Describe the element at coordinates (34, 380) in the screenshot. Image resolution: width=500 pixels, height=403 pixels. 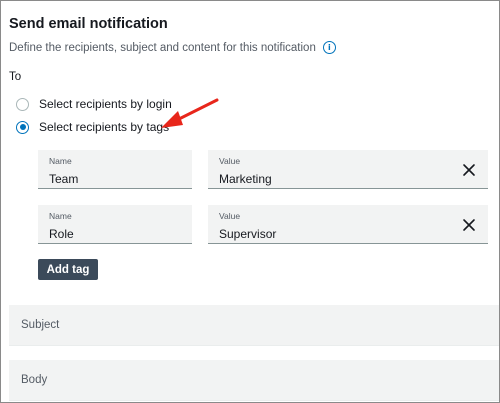
I see `body-label: Body` at that location.